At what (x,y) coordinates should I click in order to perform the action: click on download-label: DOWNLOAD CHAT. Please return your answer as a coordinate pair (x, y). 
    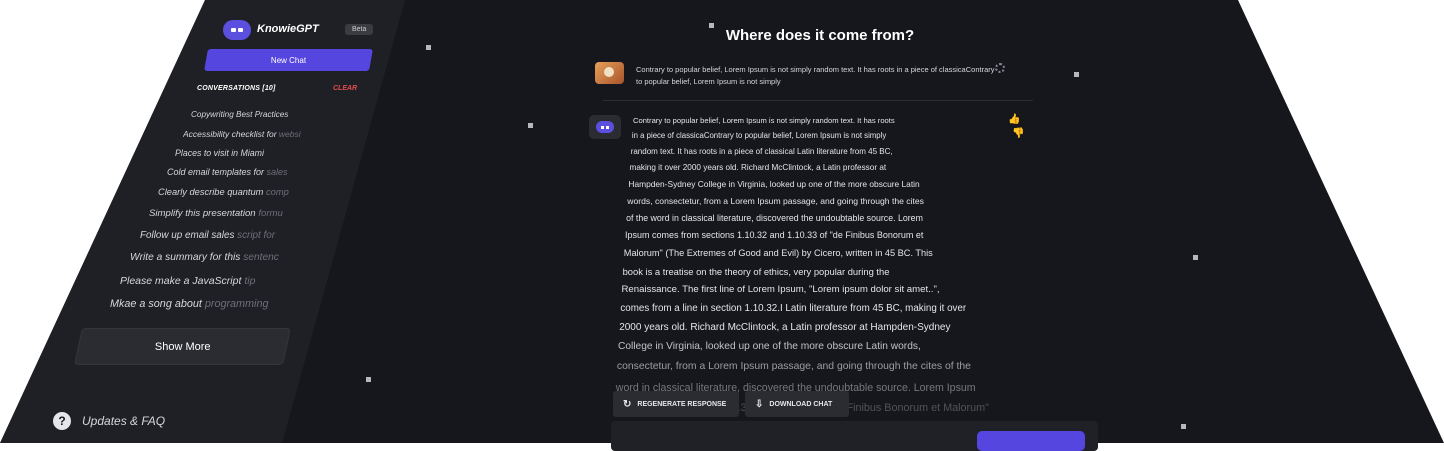
    Looking at the image, I should click on (801, 404).